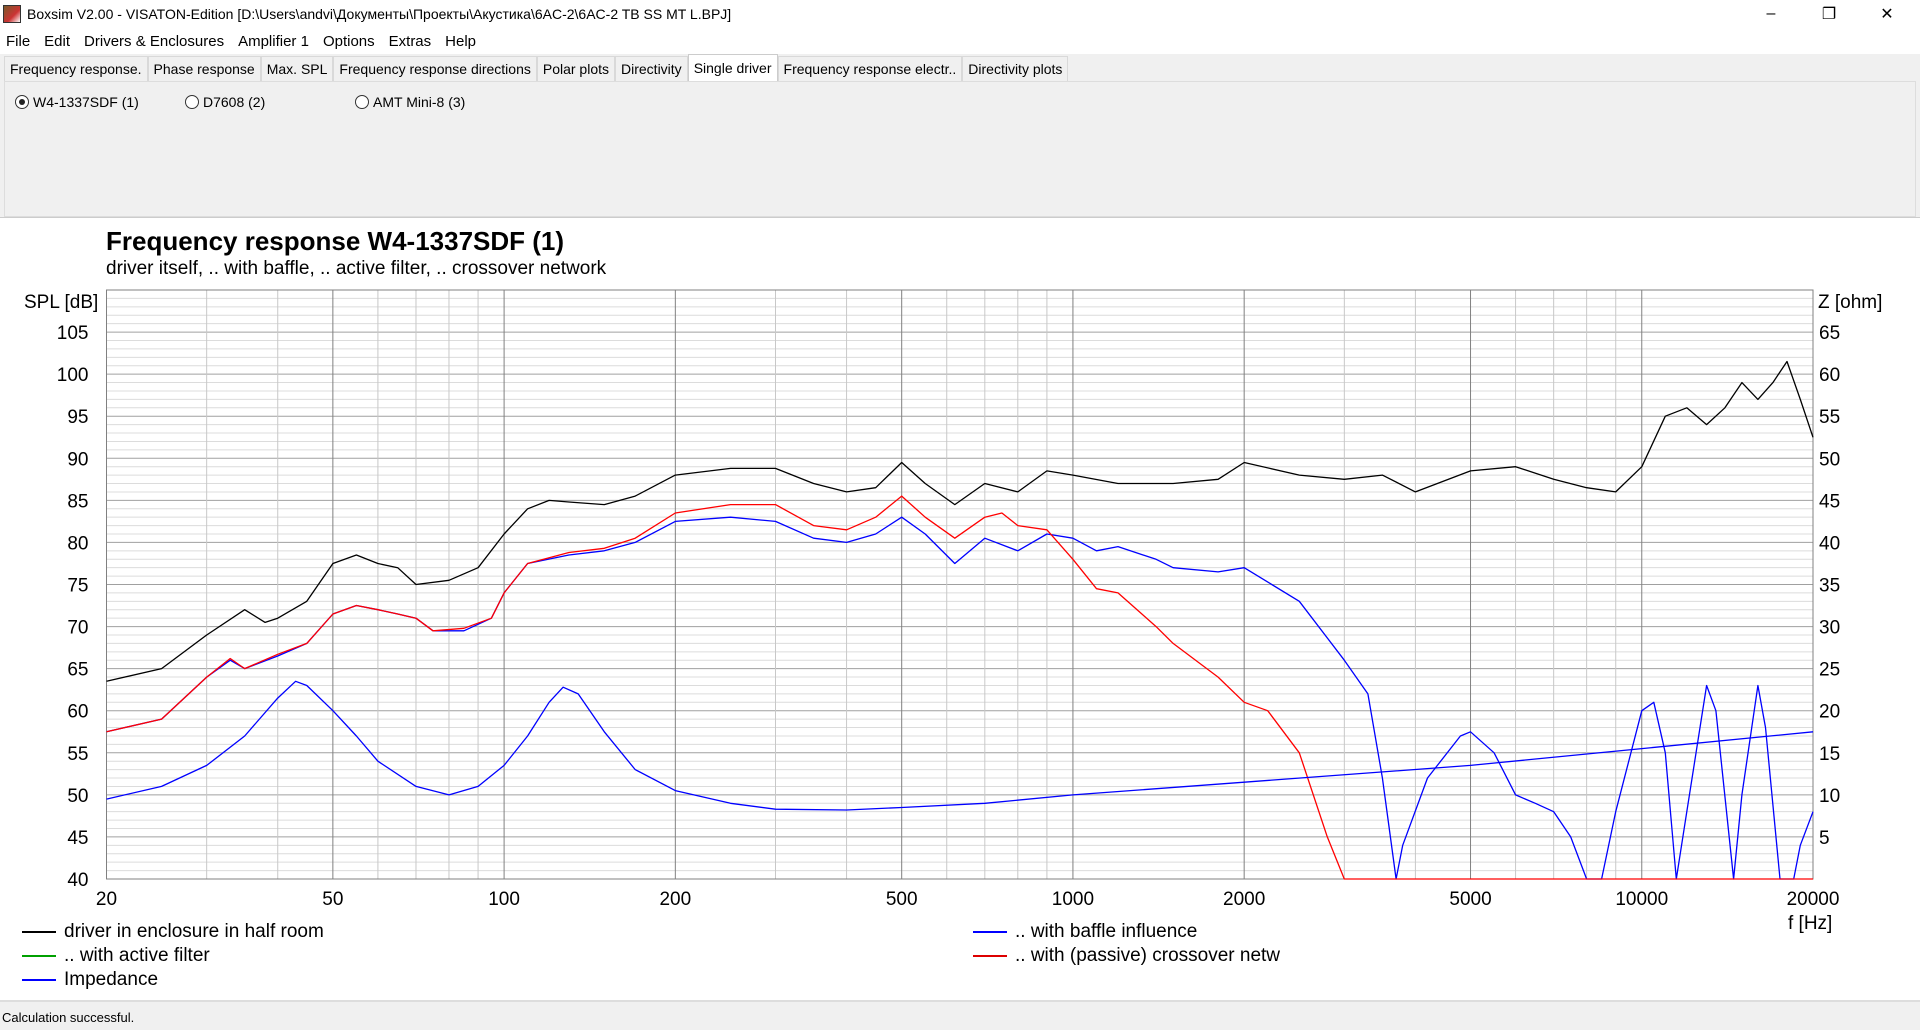  Describe the element at coordinates (504, 899) in the screenshot. I see `x-tick-label: 100` at that location.